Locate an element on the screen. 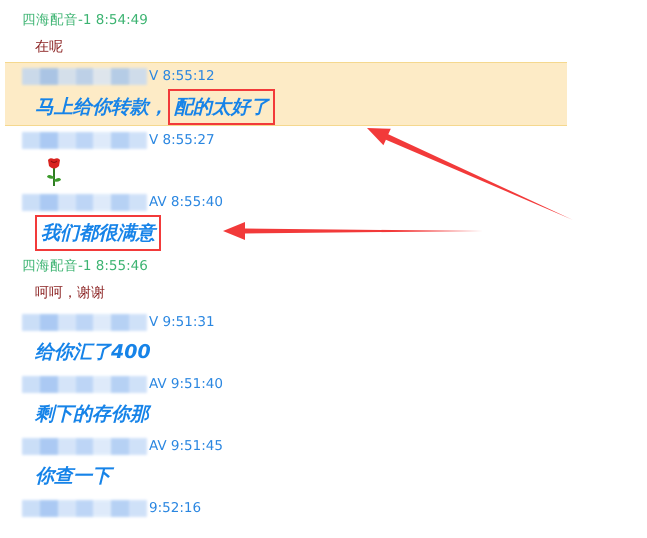 The height and width of the screenshot is (538, 647). message: 四海配音-1 8:55:46 呵呵，谢谢 is located at coordinates (286, 280).